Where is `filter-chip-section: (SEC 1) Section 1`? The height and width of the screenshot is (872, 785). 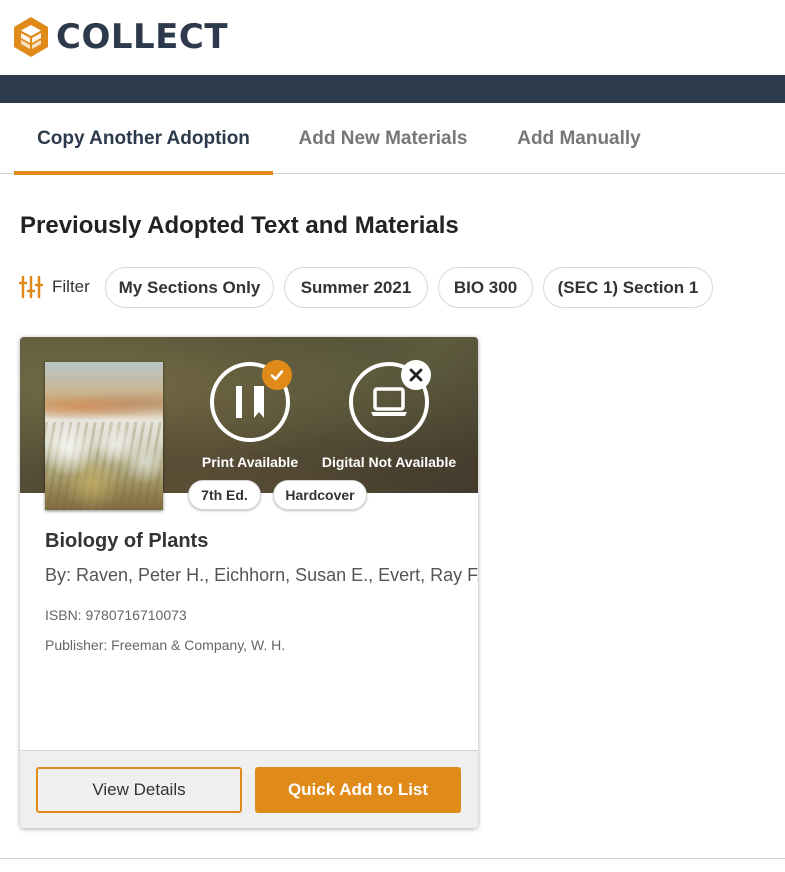 filter-chip-section: (SEC 1) Section 1 is located at coordinates (628, 287).